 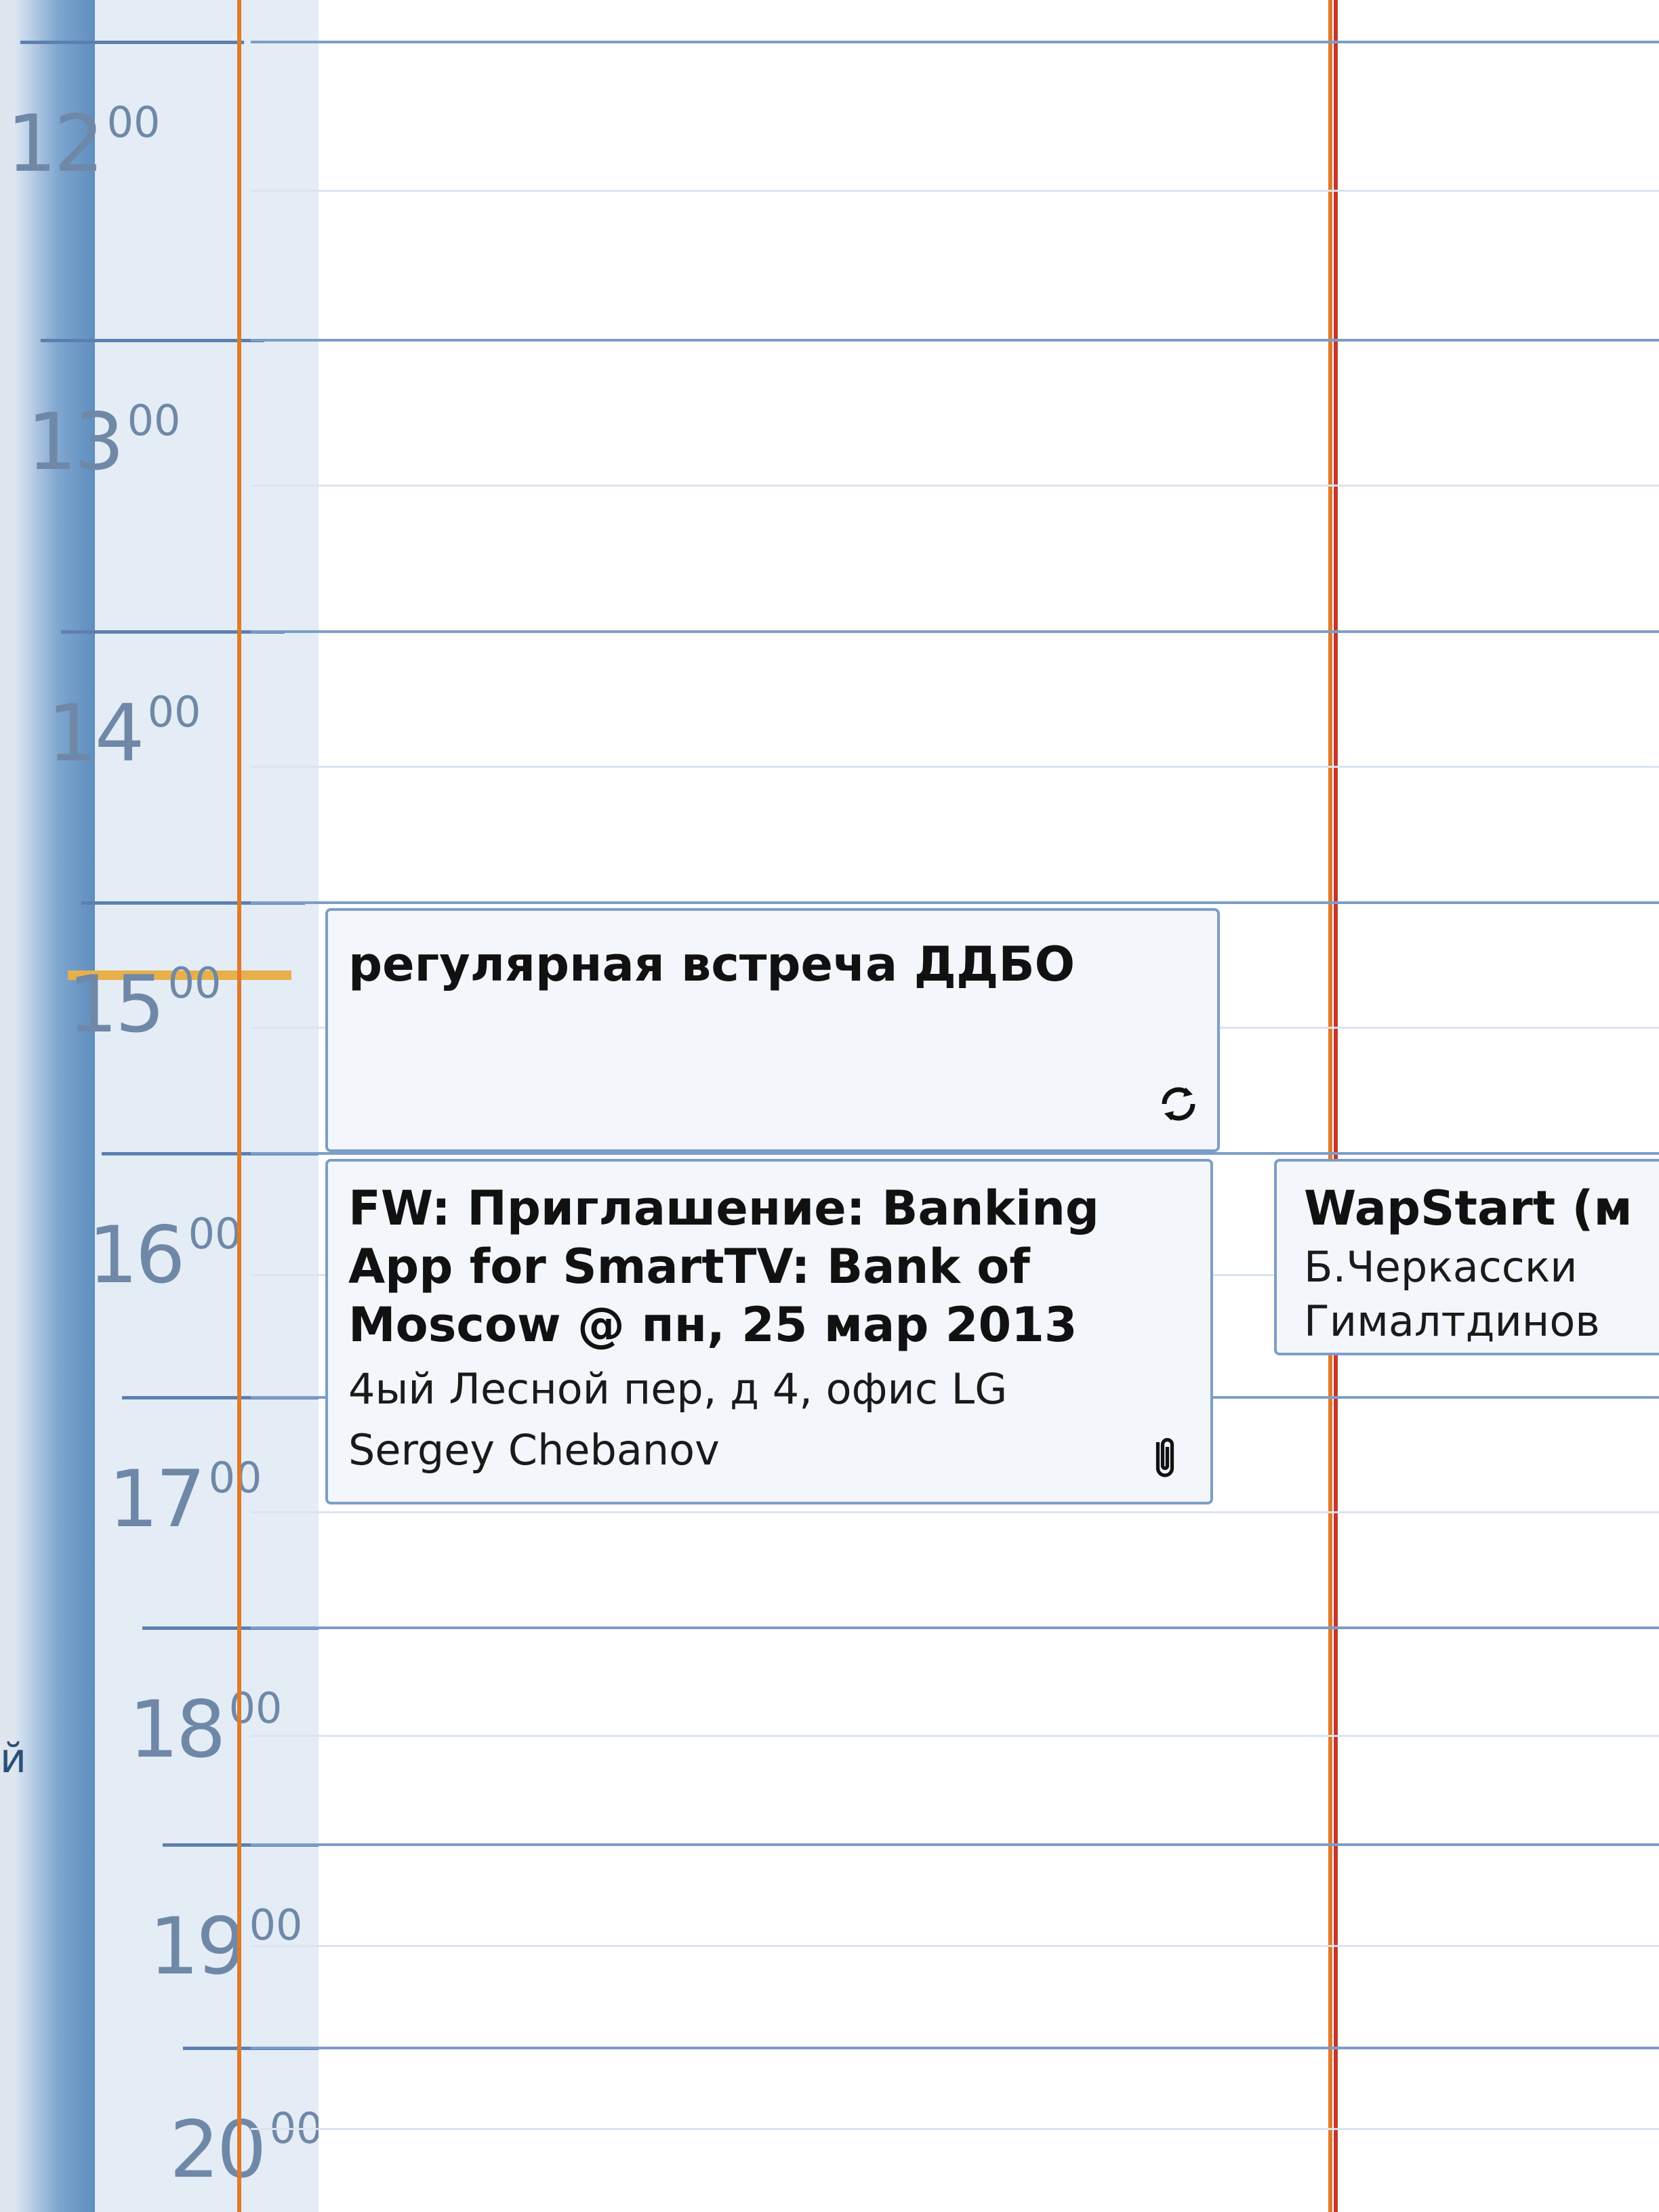 I want to click on time-label-16: 16 00, so click(x=165, y=1254).